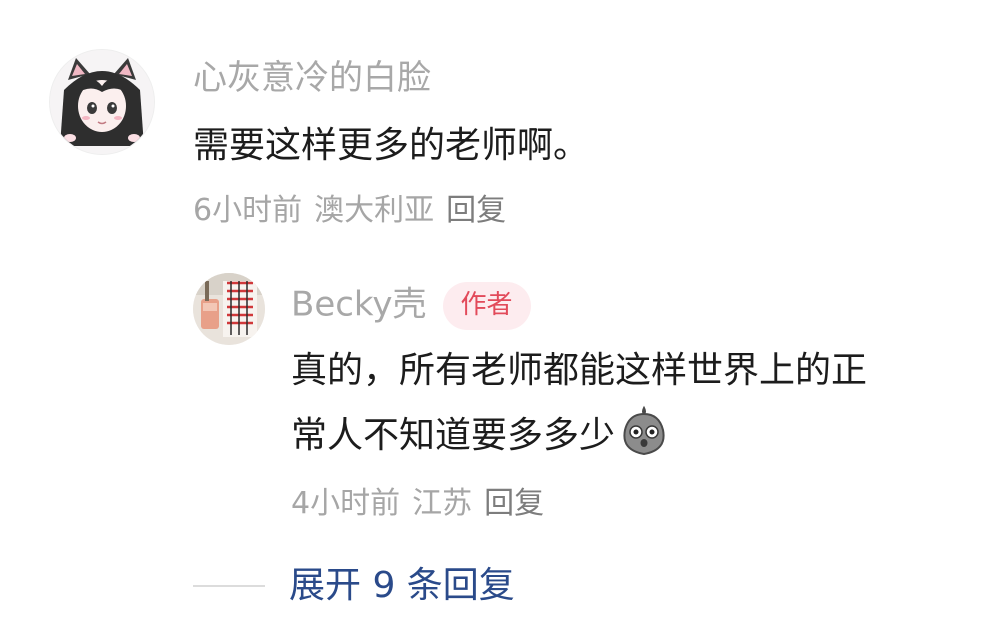  I want to click on comment-username: 心灰意冷的白脸, so click(312, 78).